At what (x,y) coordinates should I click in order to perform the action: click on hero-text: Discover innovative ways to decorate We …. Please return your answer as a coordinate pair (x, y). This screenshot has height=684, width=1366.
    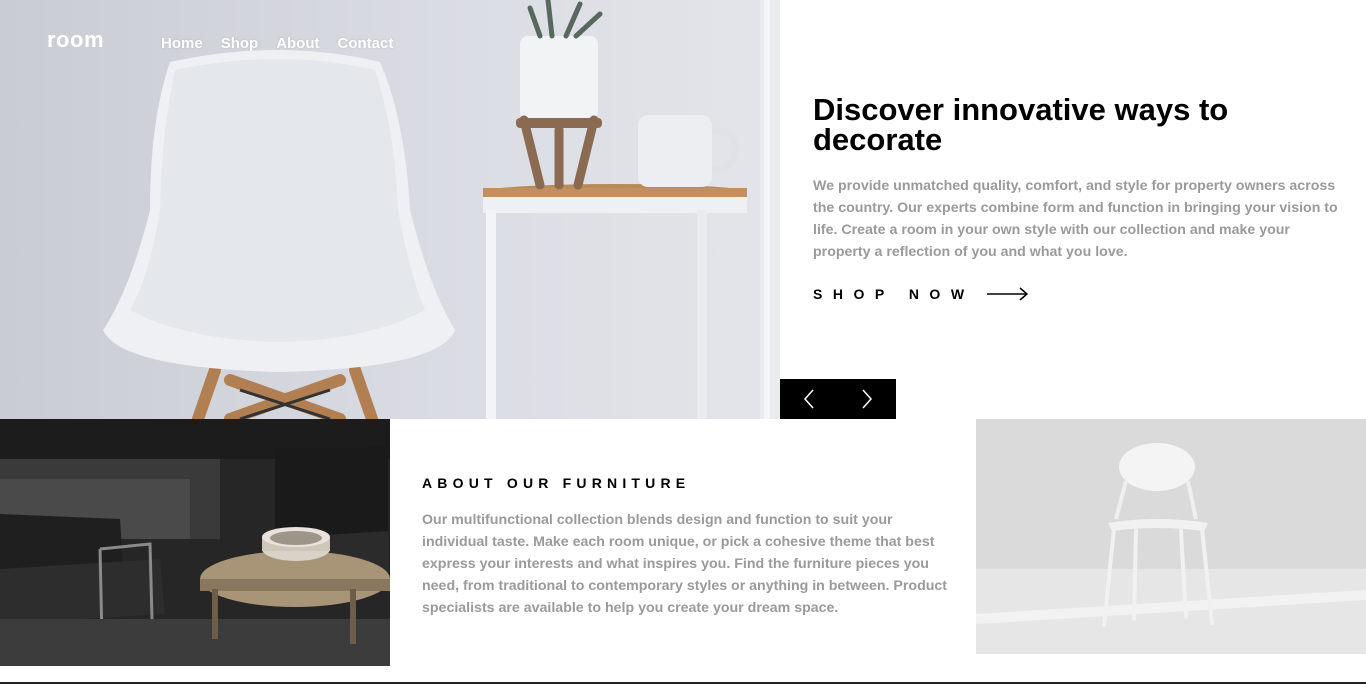
    Looking at the image, I should click on (1075, 177).